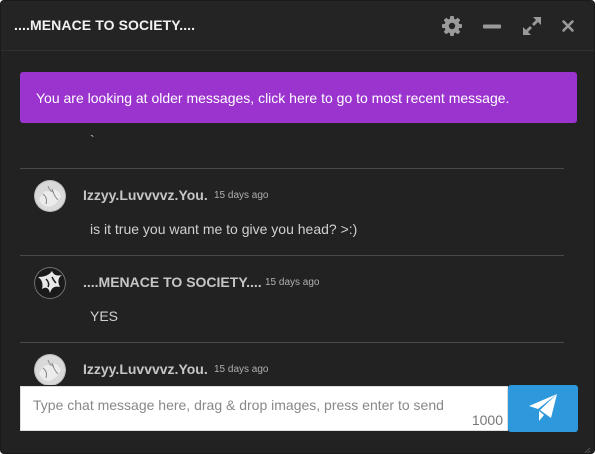 Image resolution: width=595 pixels, height=454 pixels. I want to click on minimize-button, so click(492, 26).